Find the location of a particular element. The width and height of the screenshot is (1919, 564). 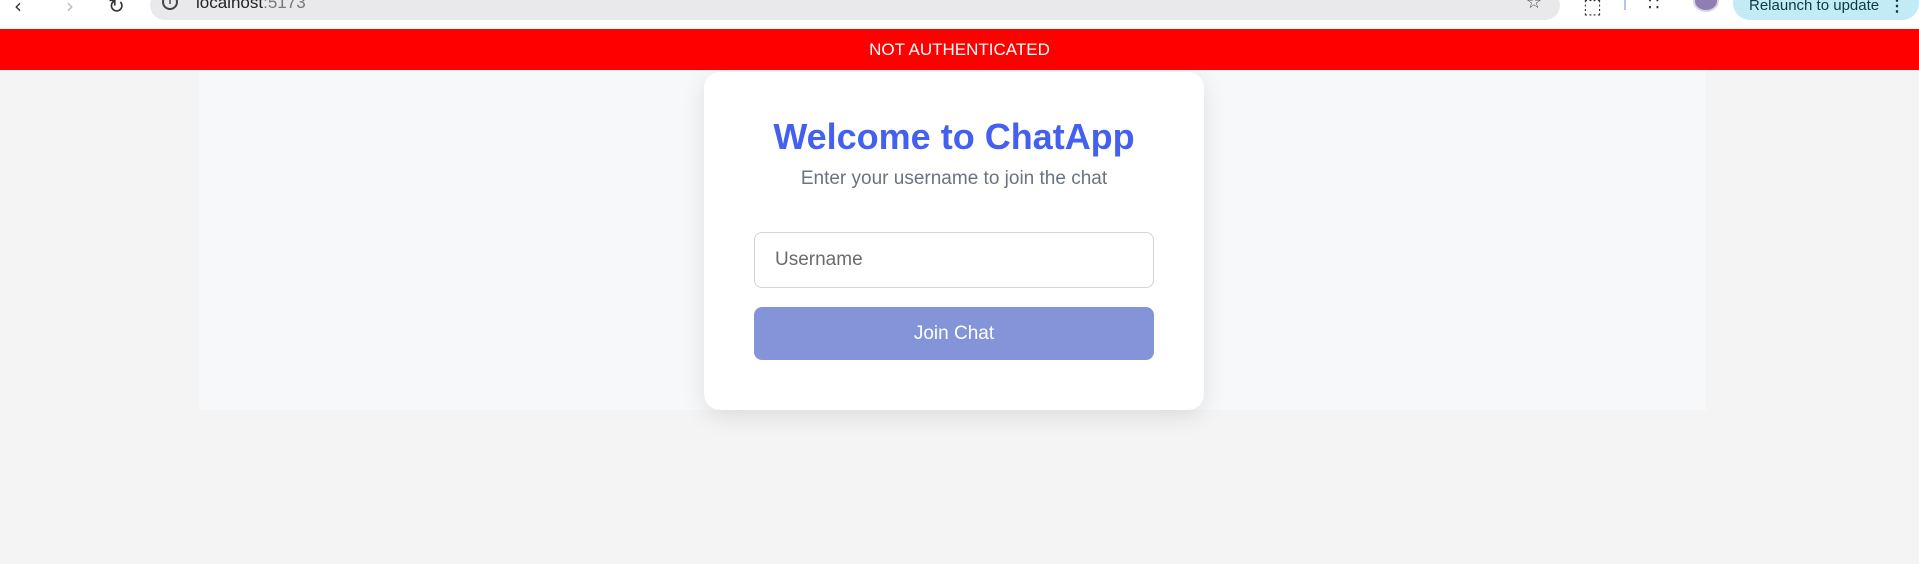

reload-icon: ↻ is located at coordinates (116, 9).